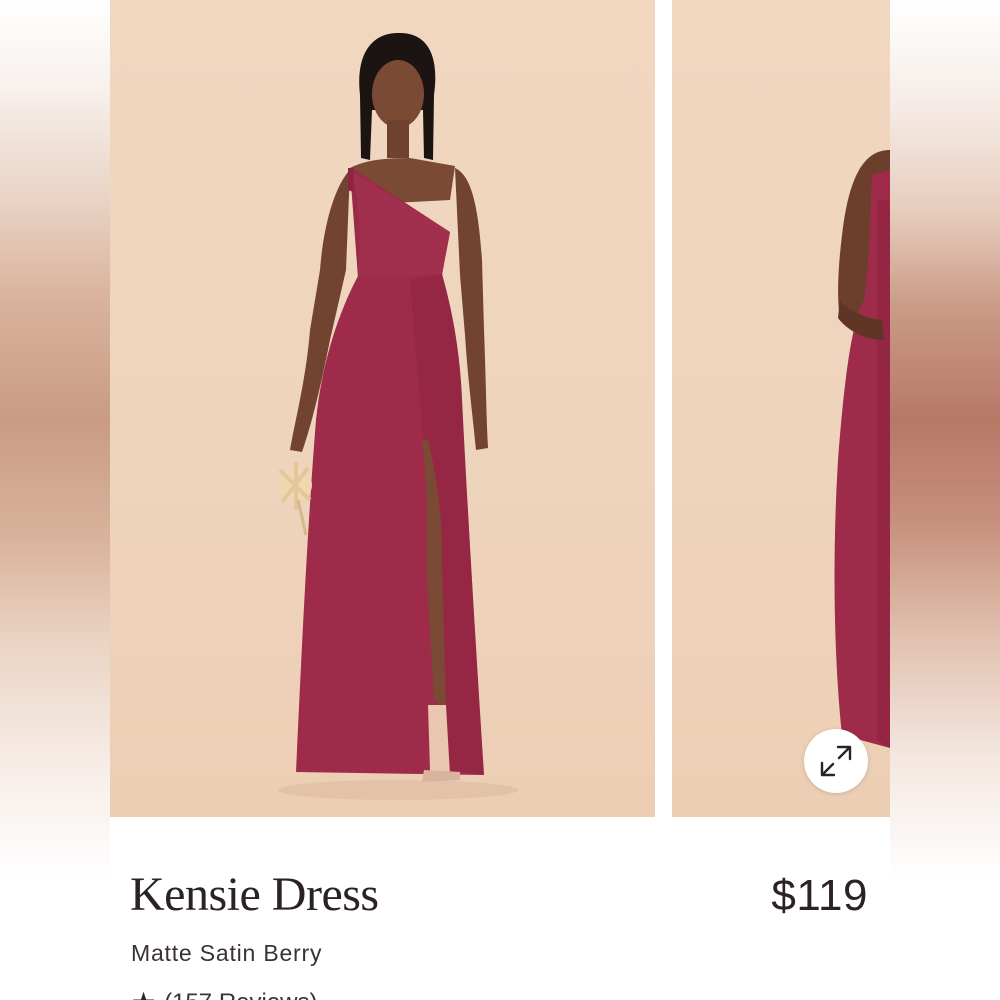 This screenshot has width=1000, height=1000. Describe the element at coordinates (55, 500) in the screenshot. I see `left-blurred-margin` at that location.